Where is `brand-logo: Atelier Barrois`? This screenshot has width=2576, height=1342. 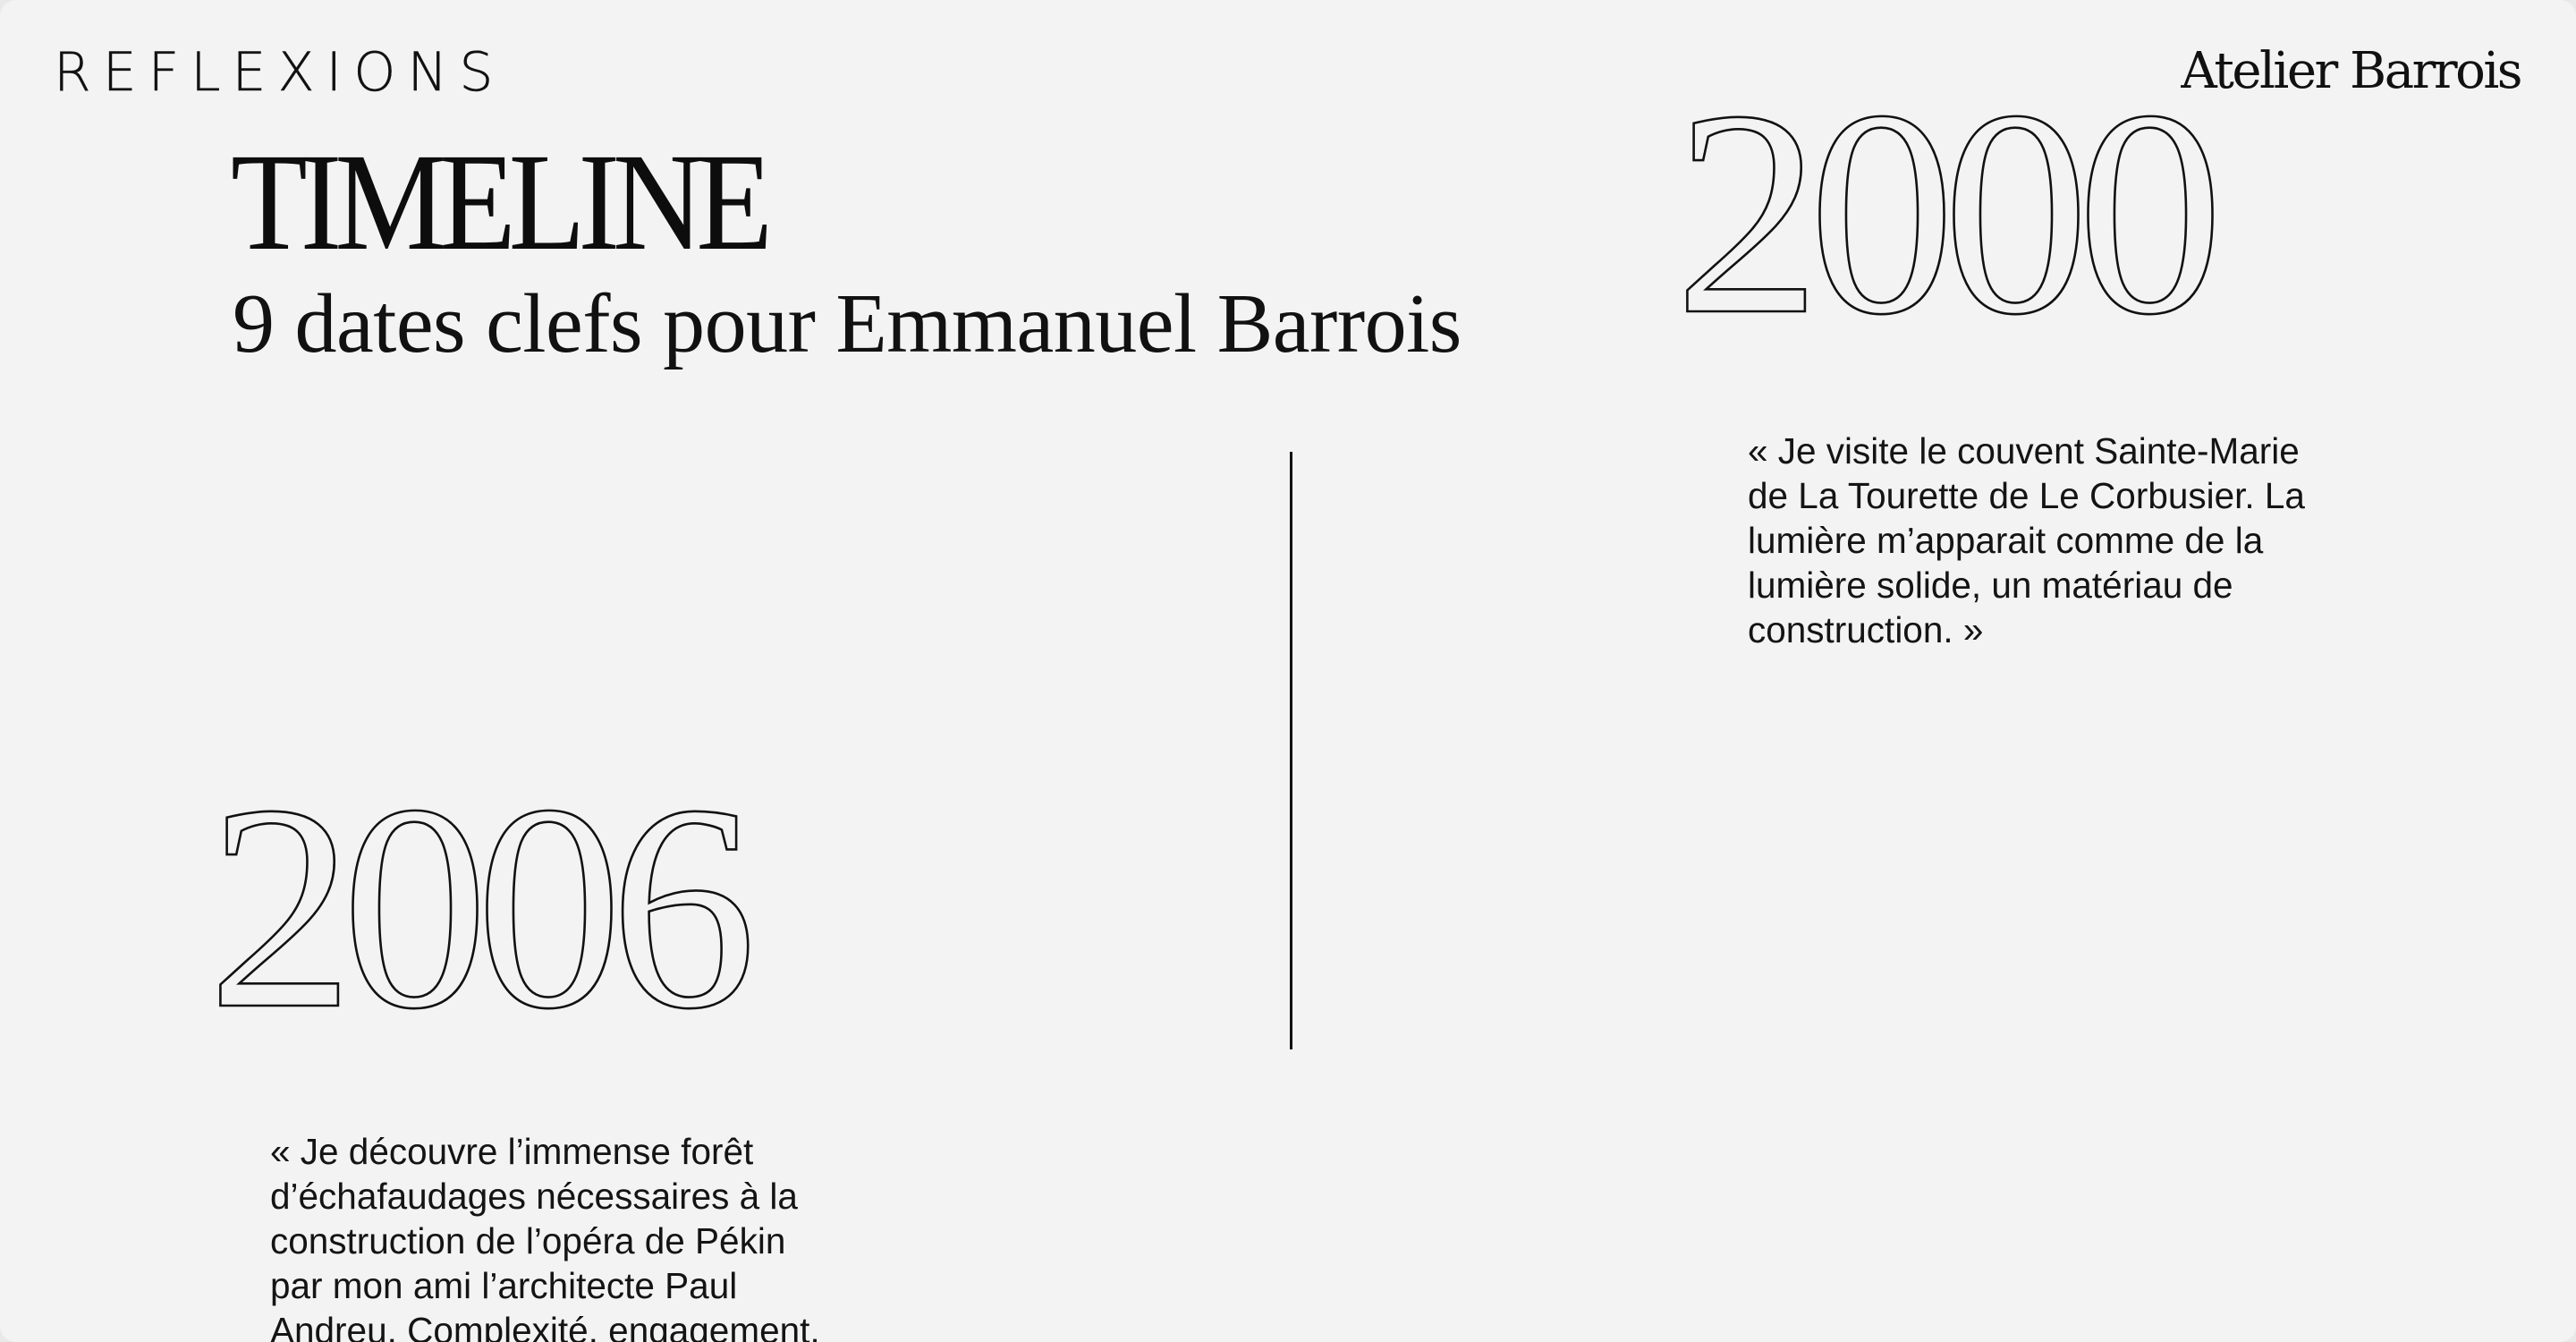 brand-logo: Atelier Barrois is located at coordinates (2351, 71).